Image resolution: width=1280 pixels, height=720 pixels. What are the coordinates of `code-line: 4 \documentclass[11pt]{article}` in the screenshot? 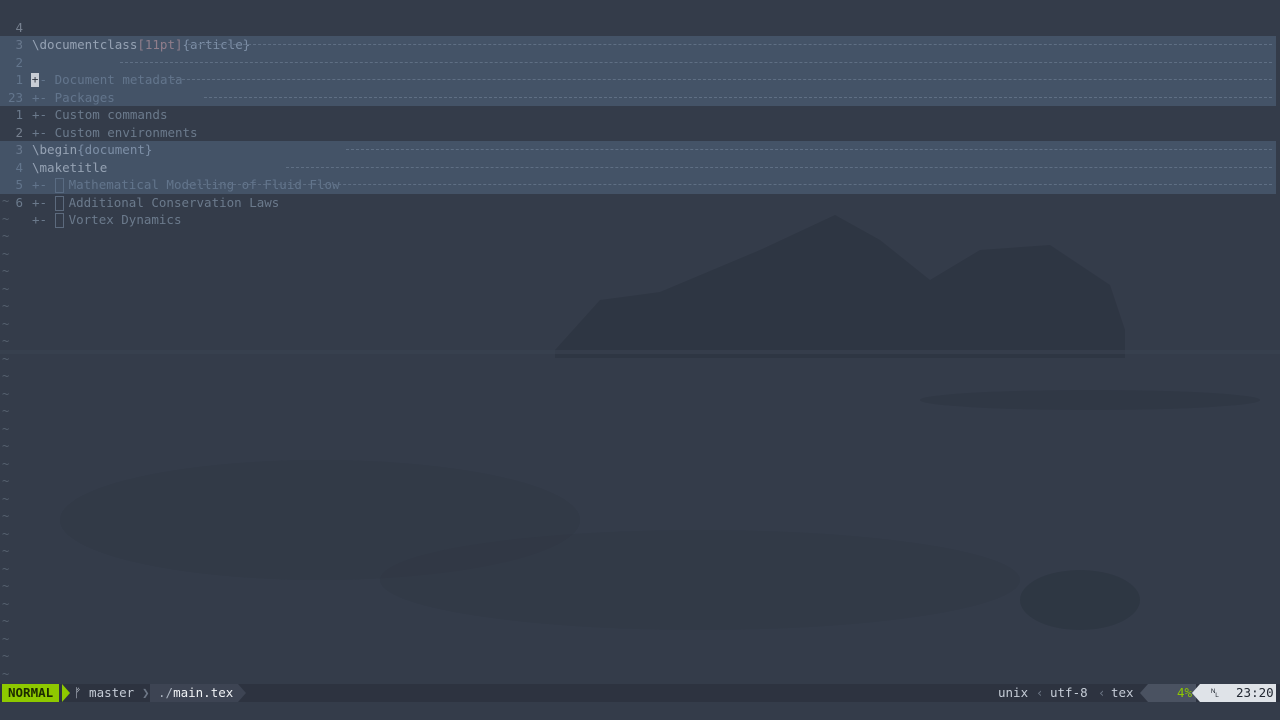 It's located at (638, 27).